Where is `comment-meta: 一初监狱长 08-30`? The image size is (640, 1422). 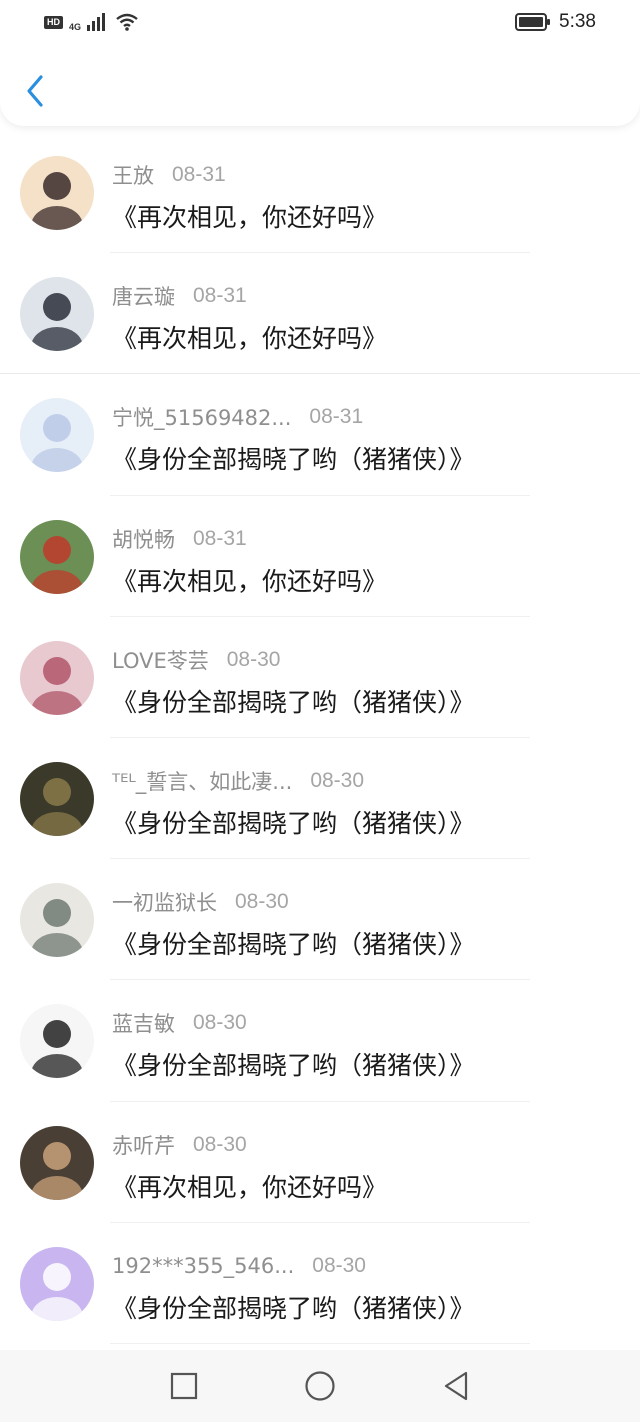 comment-meta: 一初监狱长 08-30 is located at coordinates (200, 902).